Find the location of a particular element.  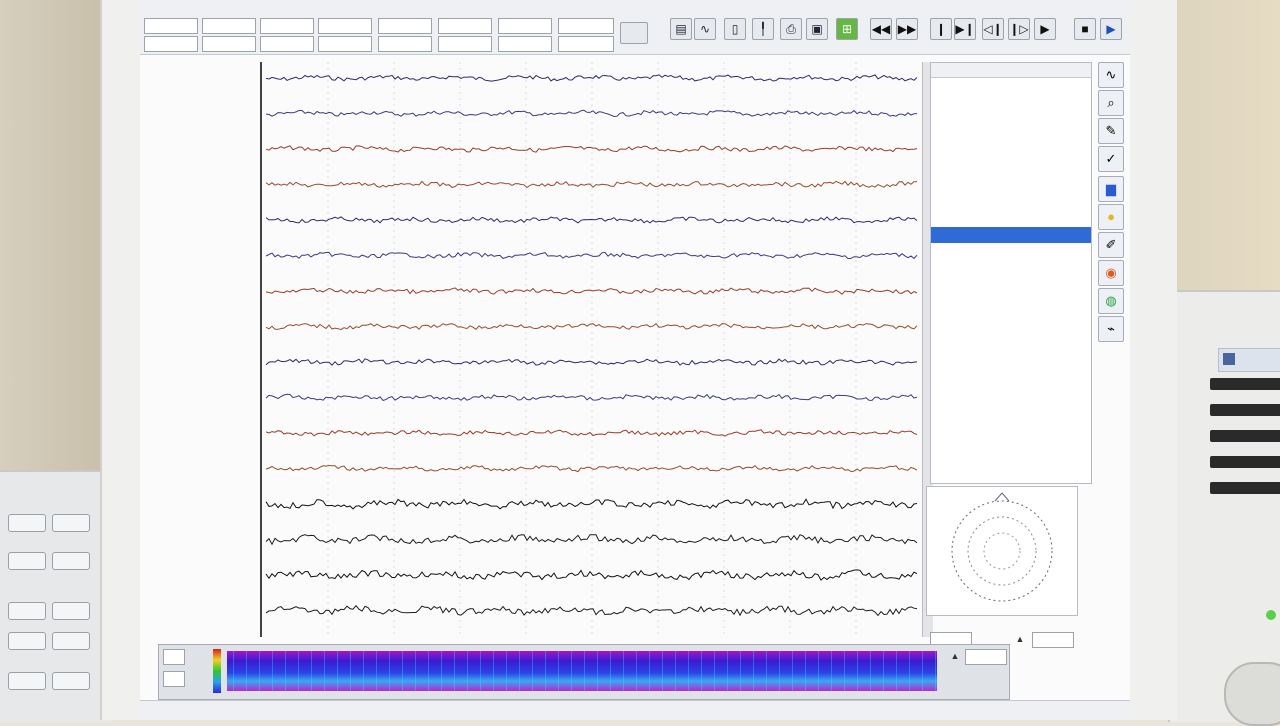

next-page-icon: ❙▷ is located at coordinates (1019, 29).